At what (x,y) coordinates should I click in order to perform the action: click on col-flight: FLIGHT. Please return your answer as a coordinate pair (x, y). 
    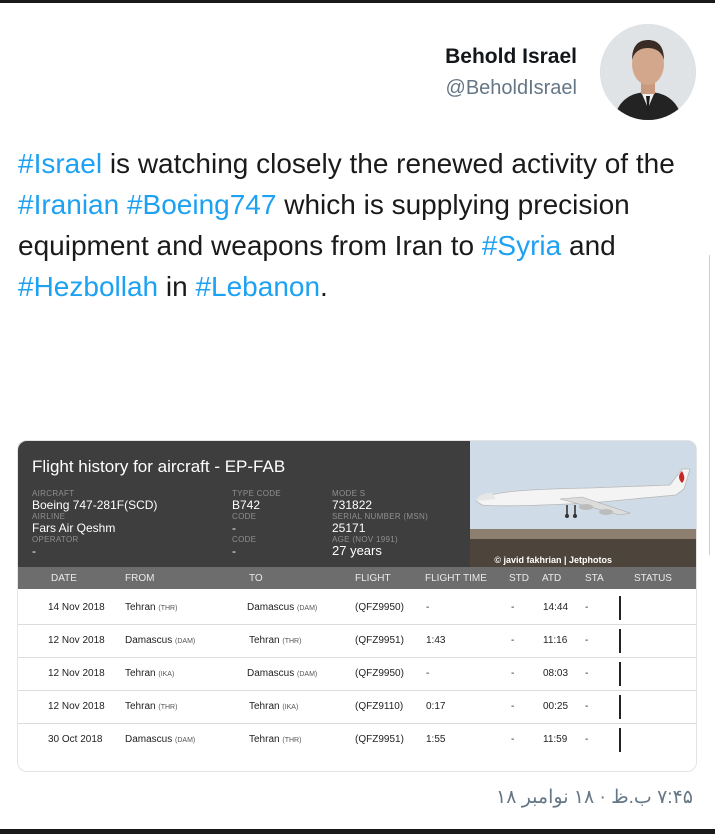
    Looking at the image, I should click on (373, 578).